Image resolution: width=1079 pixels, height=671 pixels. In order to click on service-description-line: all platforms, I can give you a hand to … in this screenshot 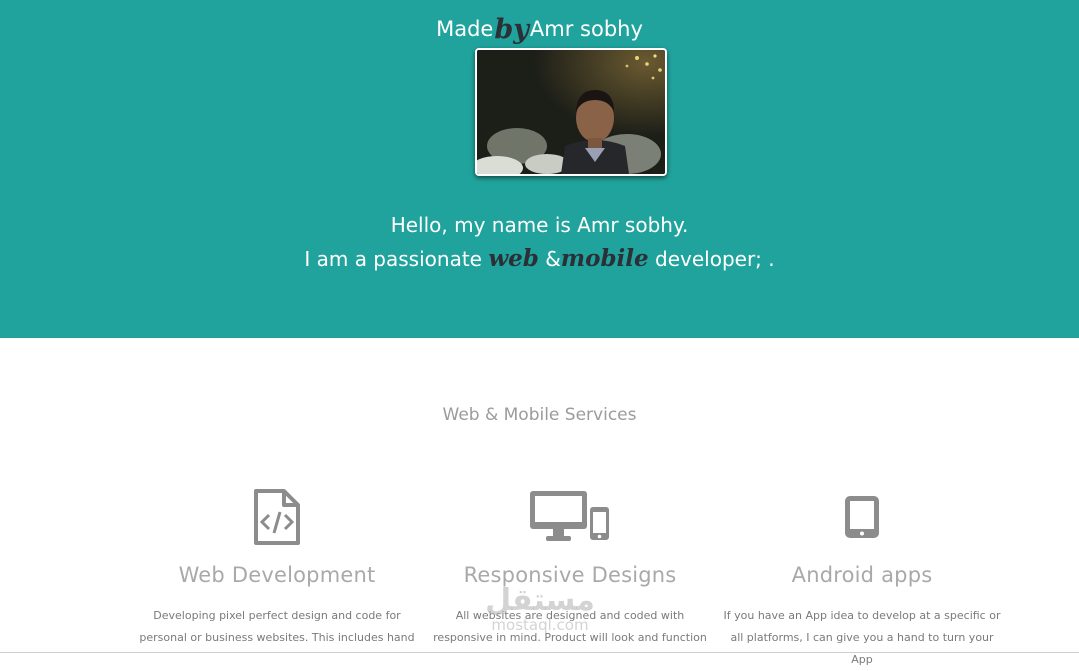, I will do `click(862, 648)`.